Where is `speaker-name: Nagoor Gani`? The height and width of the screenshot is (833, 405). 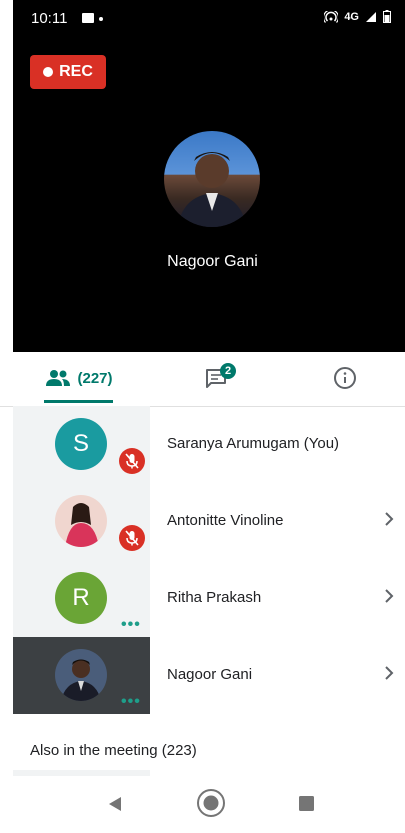 speaker-name: Nagoor Gani is located at coordinates (212, 261).